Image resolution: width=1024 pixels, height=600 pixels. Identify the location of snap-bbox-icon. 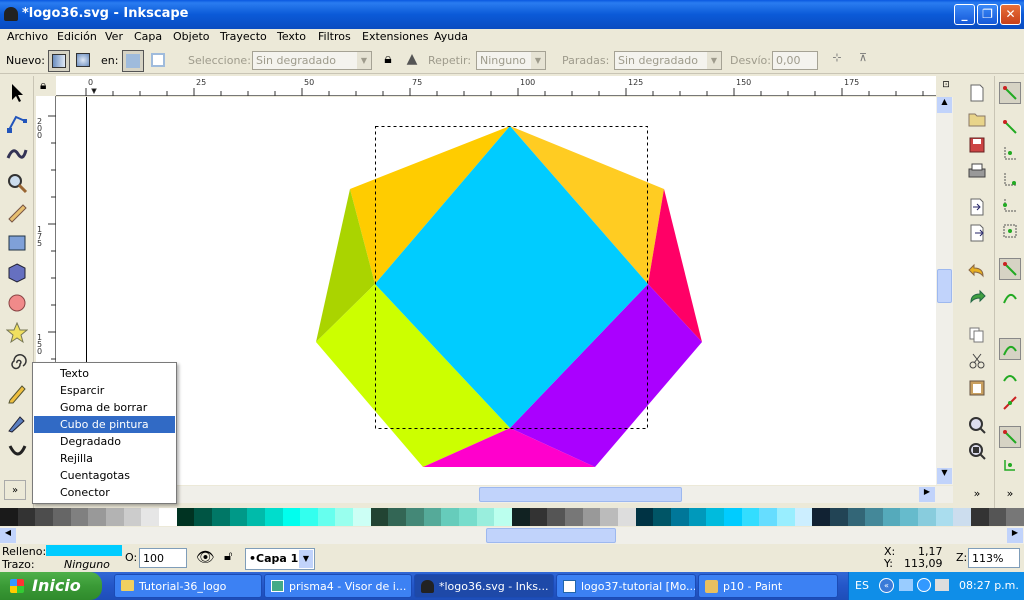
(1010, 127).